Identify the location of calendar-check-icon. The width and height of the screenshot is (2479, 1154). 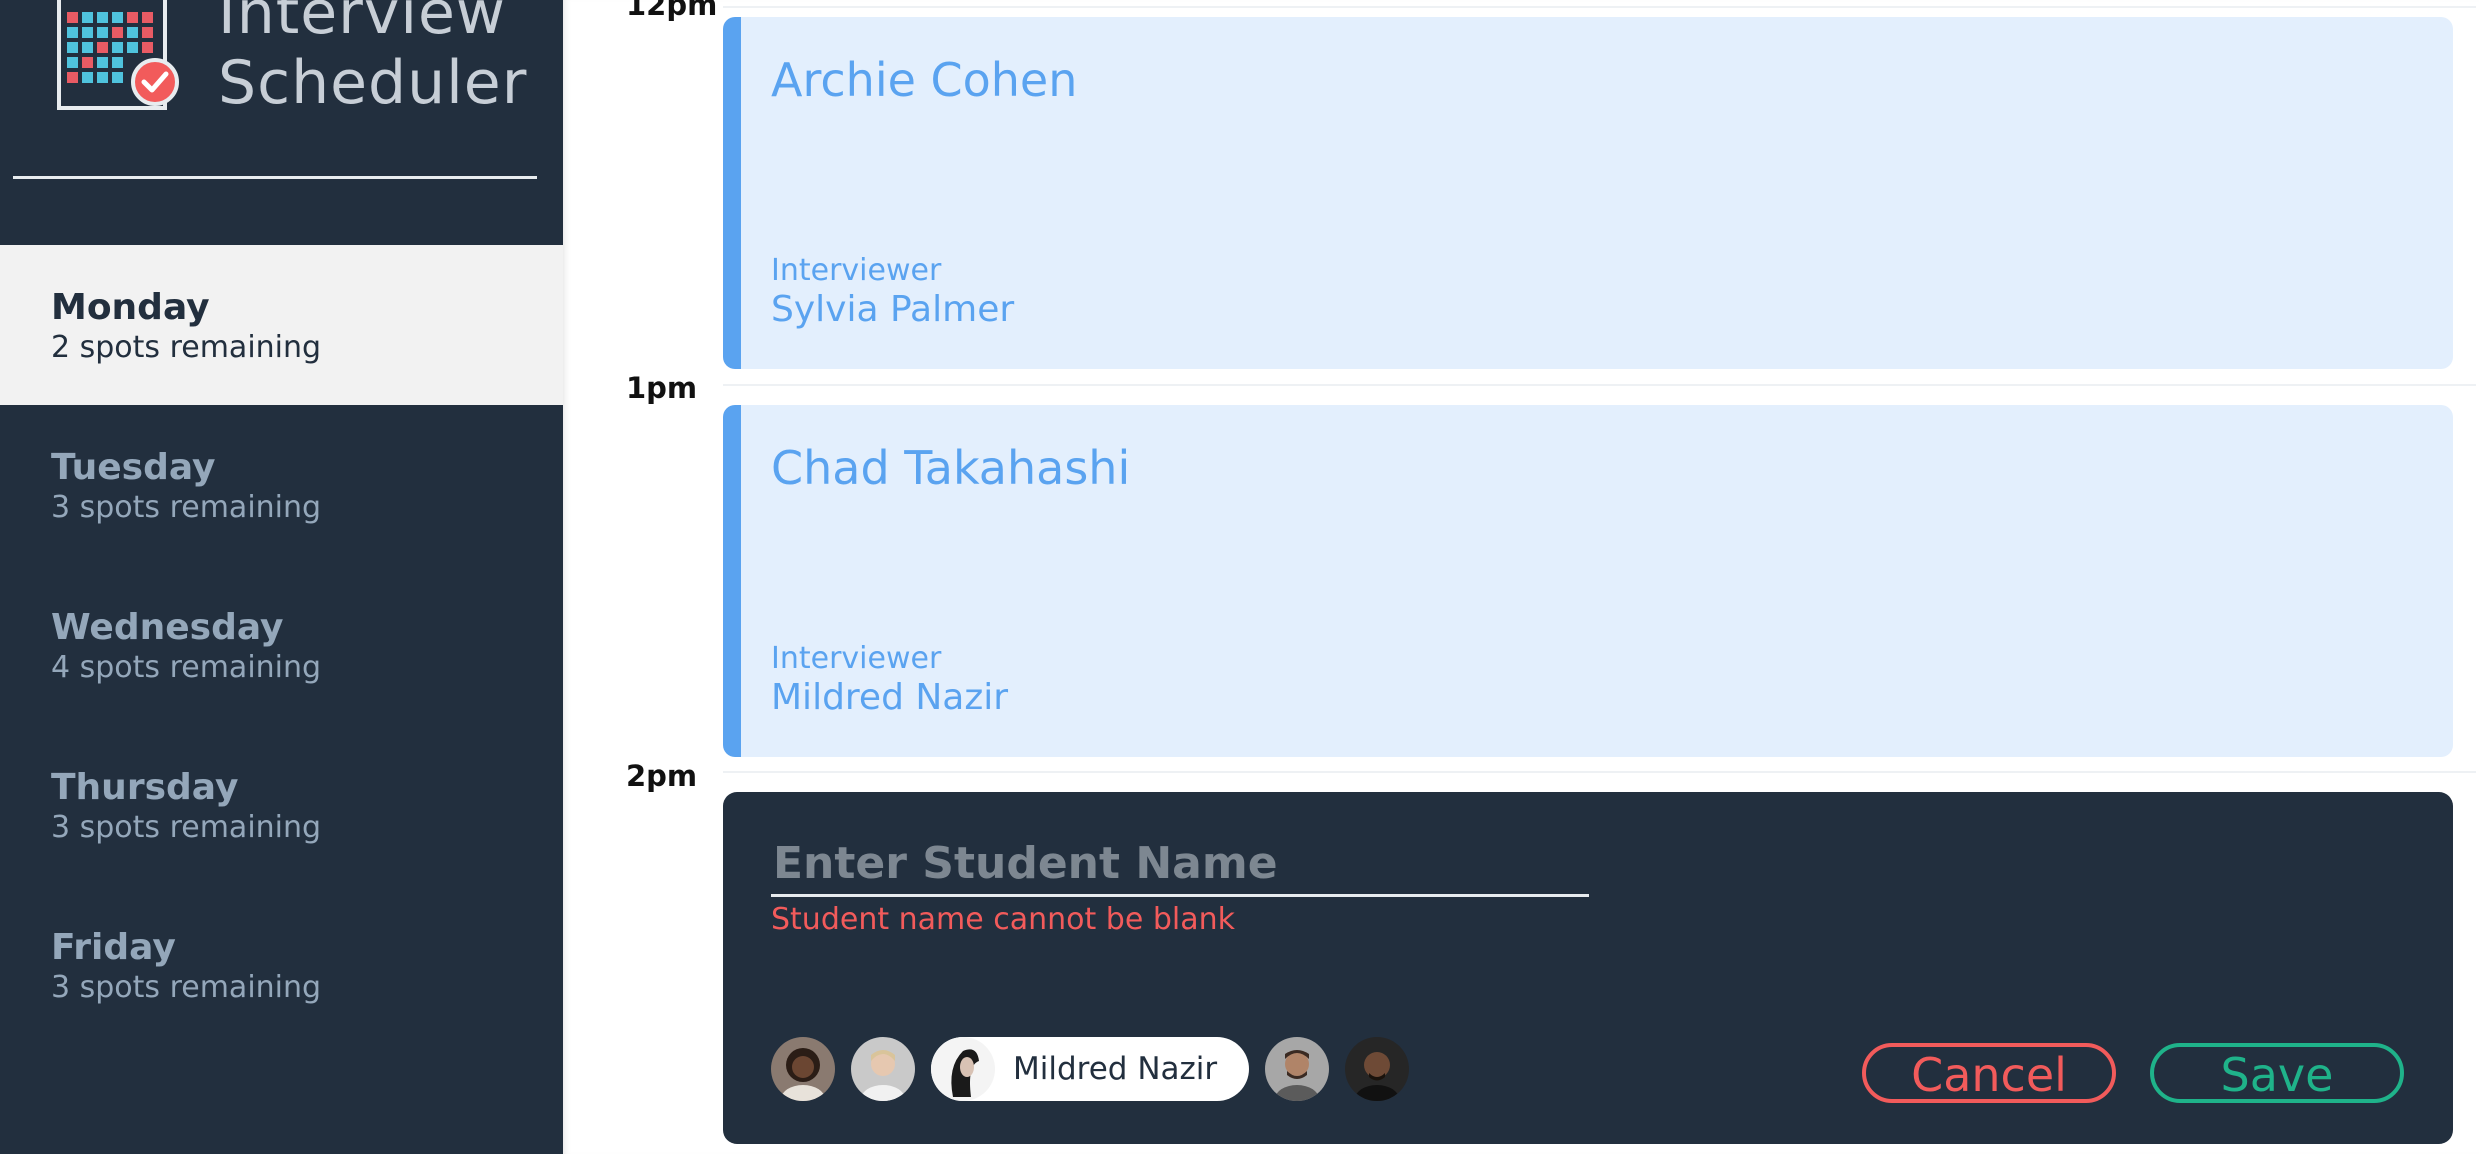
(118, 55).